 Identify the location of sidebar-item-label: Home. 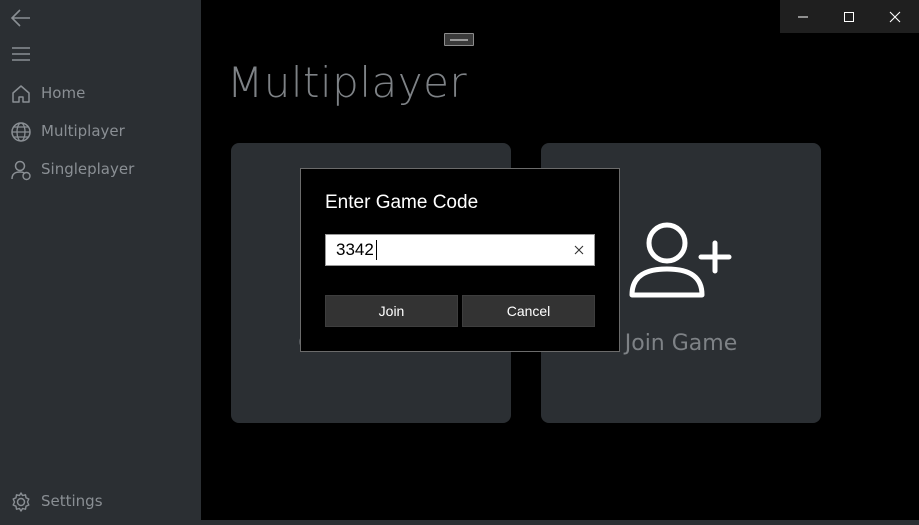
(63, 93).